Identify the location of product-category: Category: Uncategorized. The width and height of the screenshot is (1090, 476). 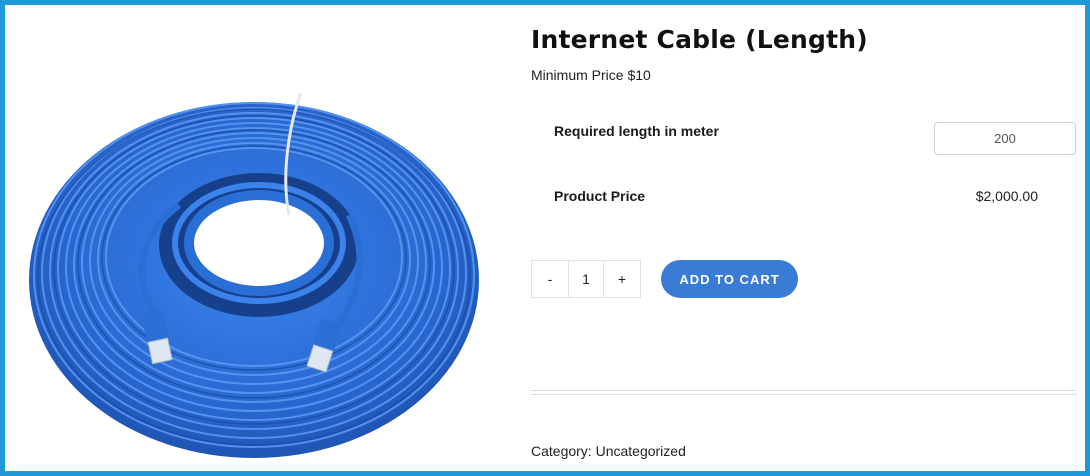
(608, 451).